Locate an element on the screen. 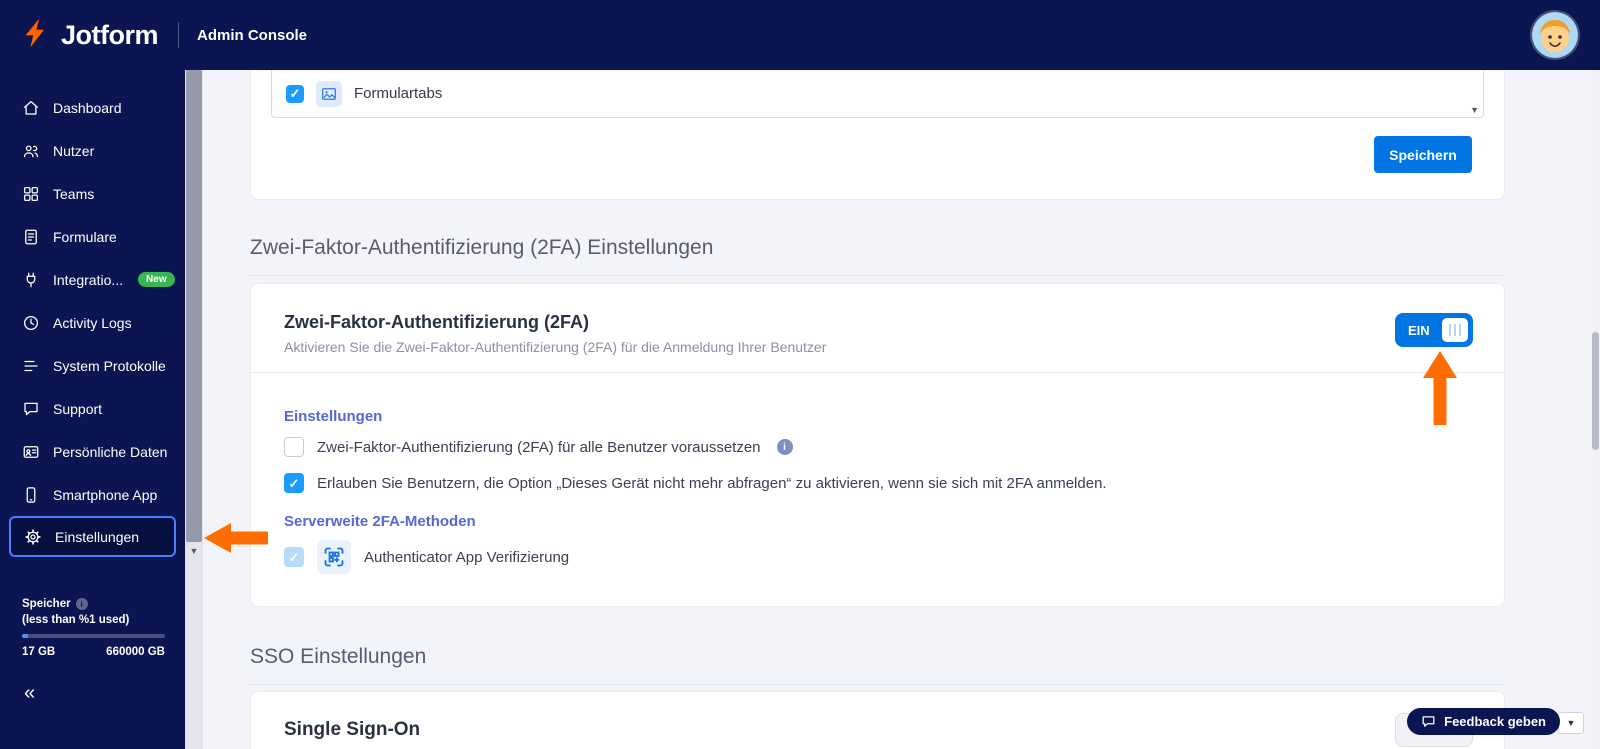  sidebar-item-system-protokolle: System Protokolle is located at coordinates (92, 365).